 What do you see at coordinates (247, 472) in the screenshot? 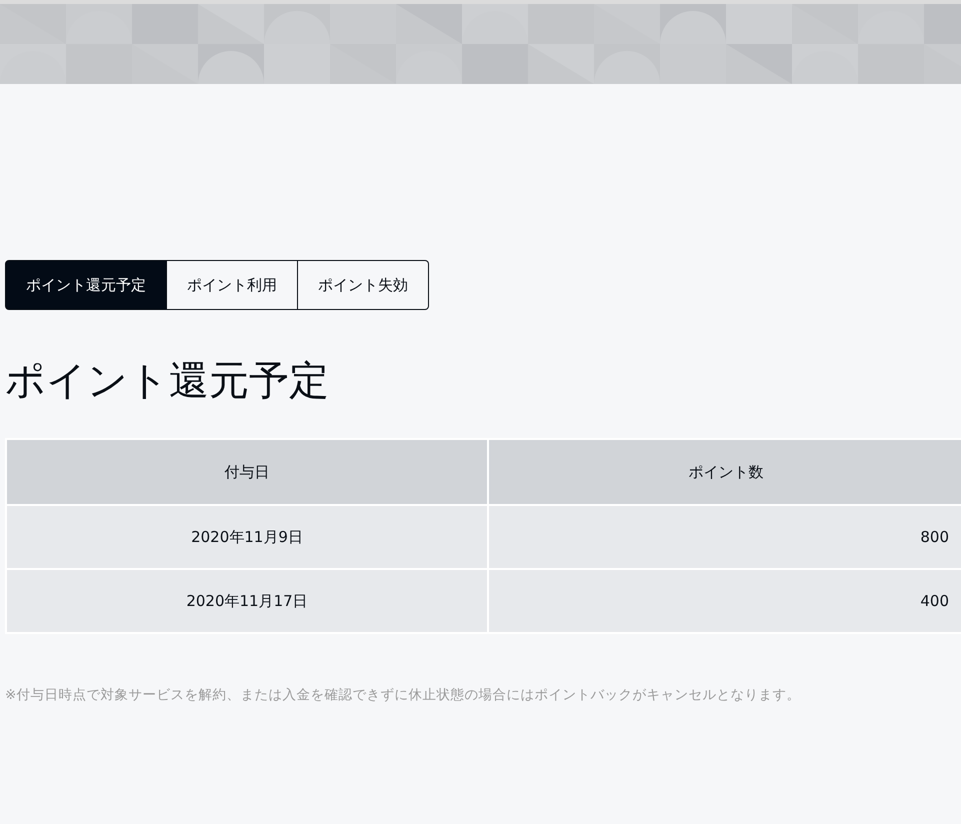
I see `column-header: 付与日` at bounding box center [247, 472].